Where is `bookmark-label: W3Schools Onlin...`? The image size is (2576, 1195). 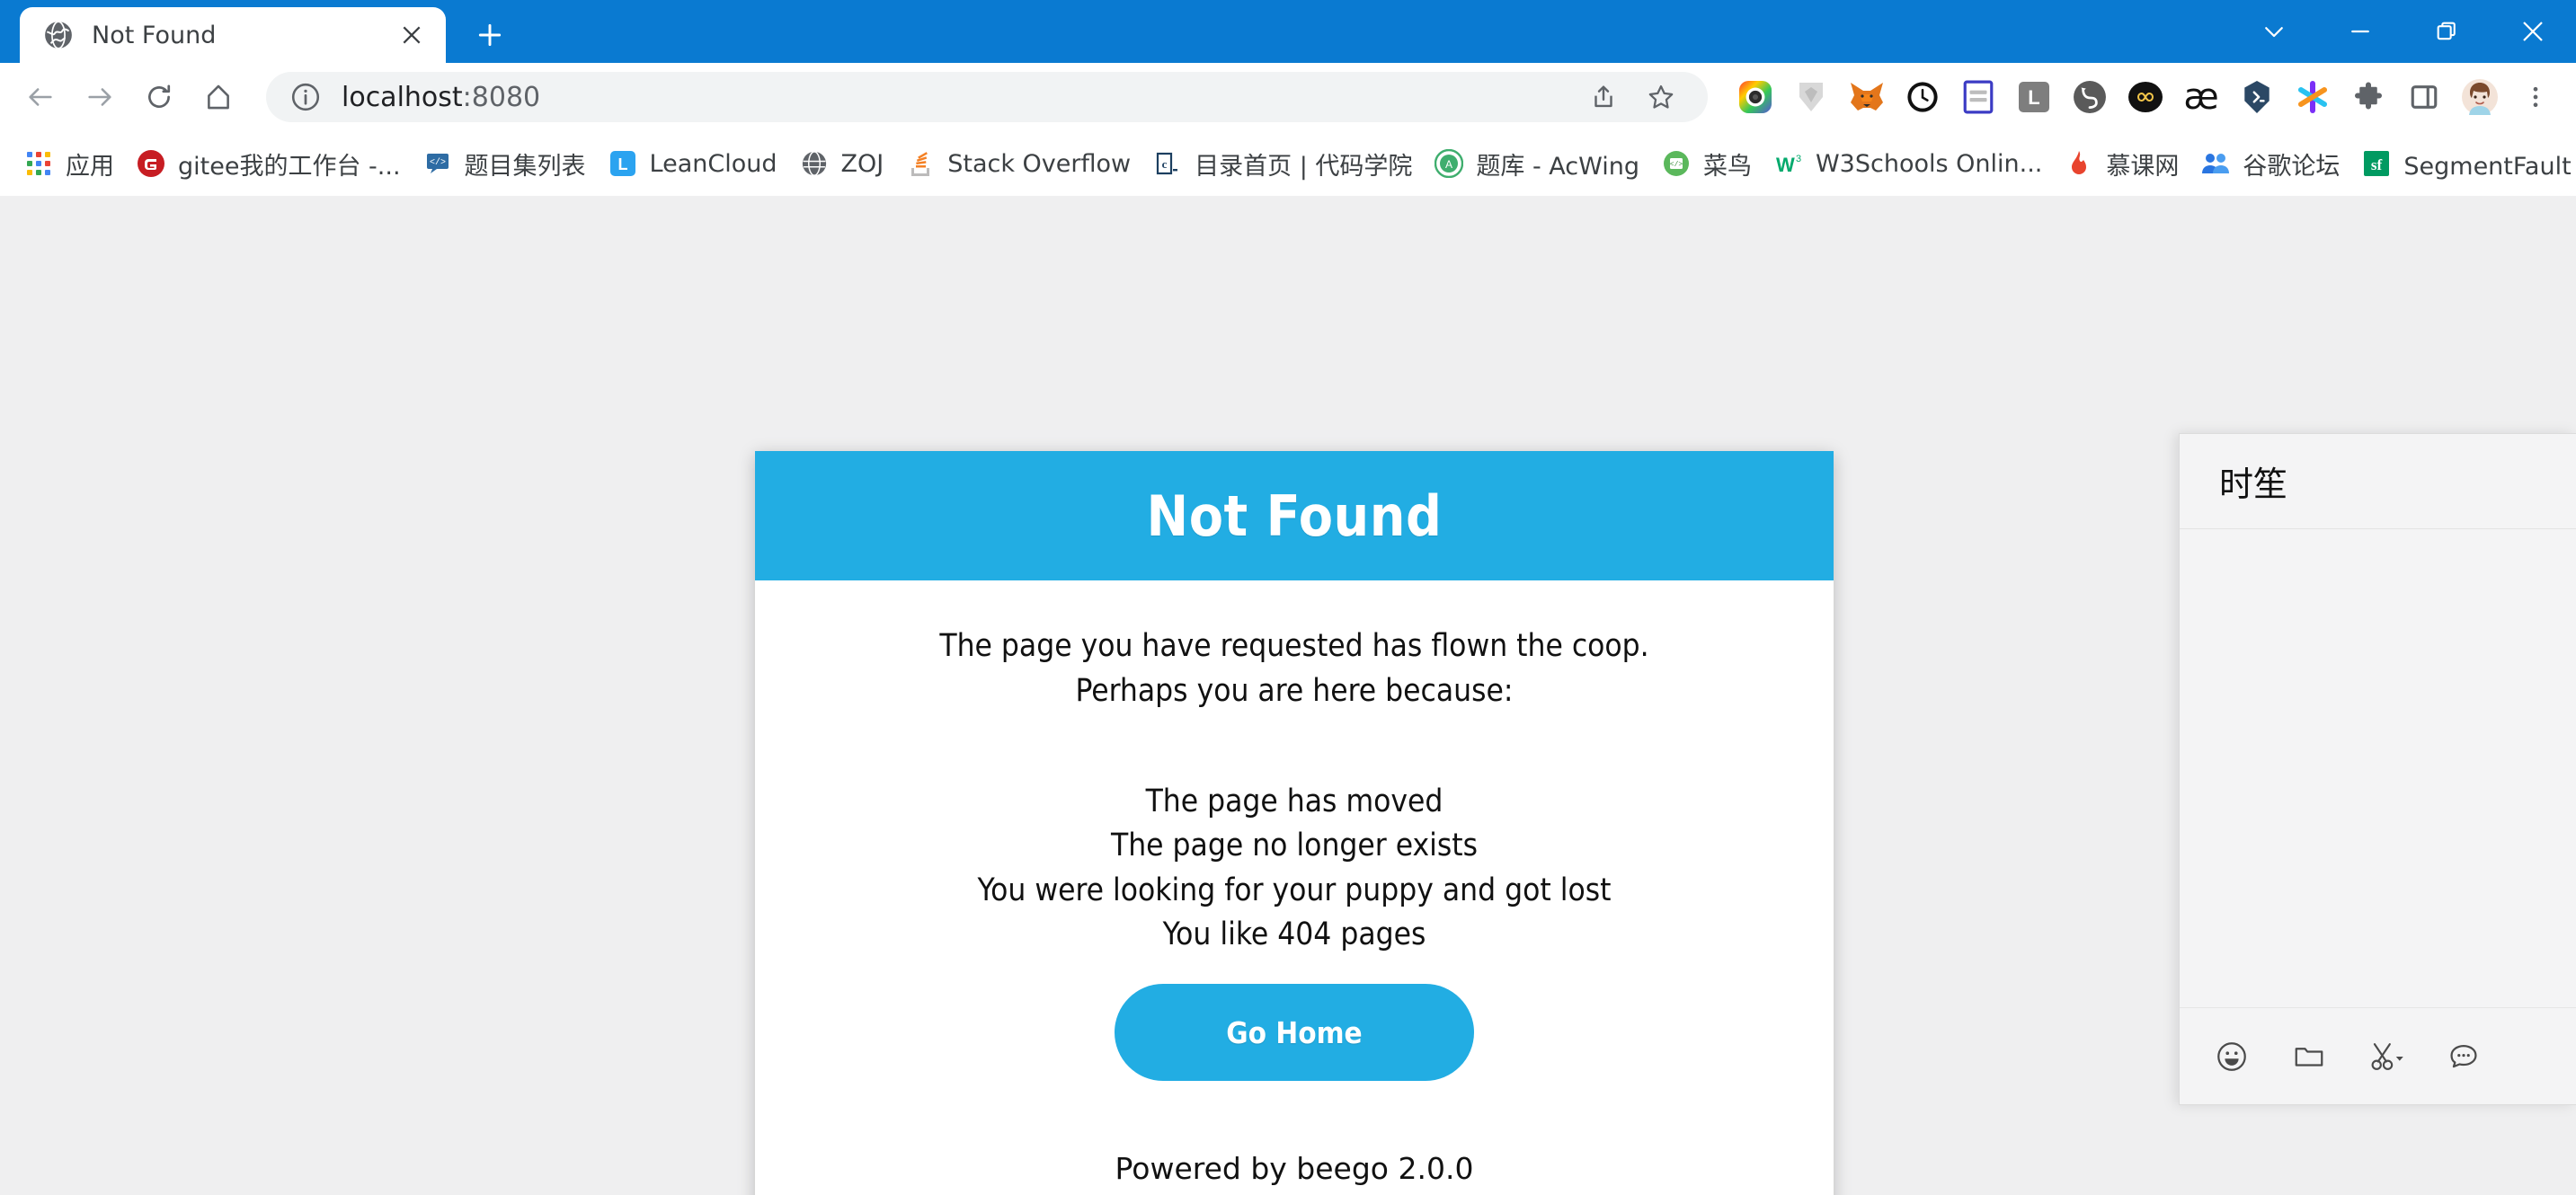 bookmark-label: W3Schools Onlin... is located at coordinates (1929, 163).